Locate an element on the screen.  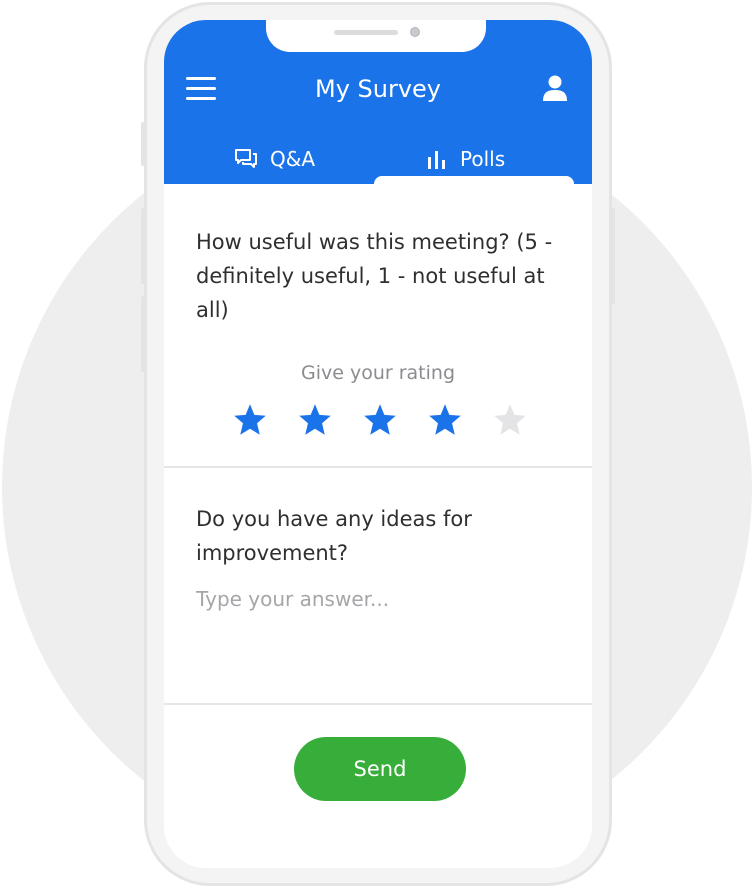
tab-polls-label: Polls is located at coordinates (483, 159).